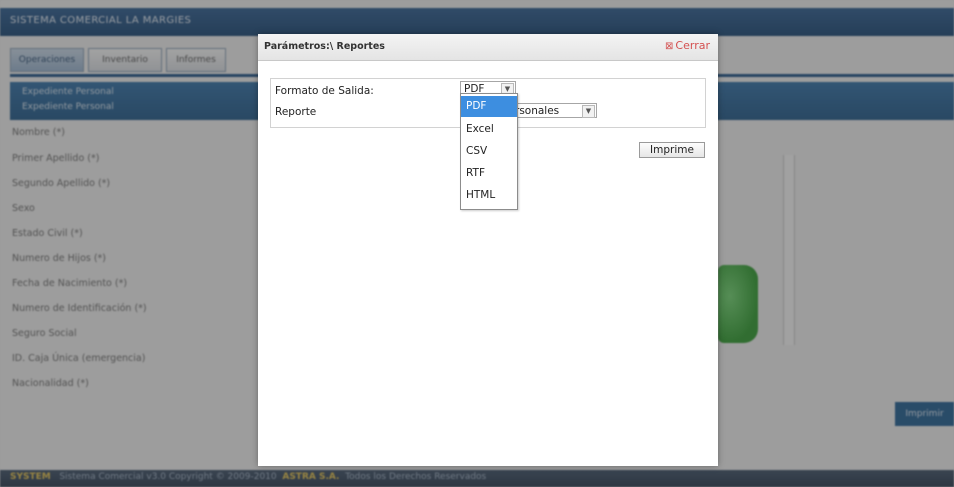 Image resolution: width=954 pixels, height=487 pixels. Describe the element at coordinates (489, 195) in the screenshot. I see `format-option-html: HTML` at that location.